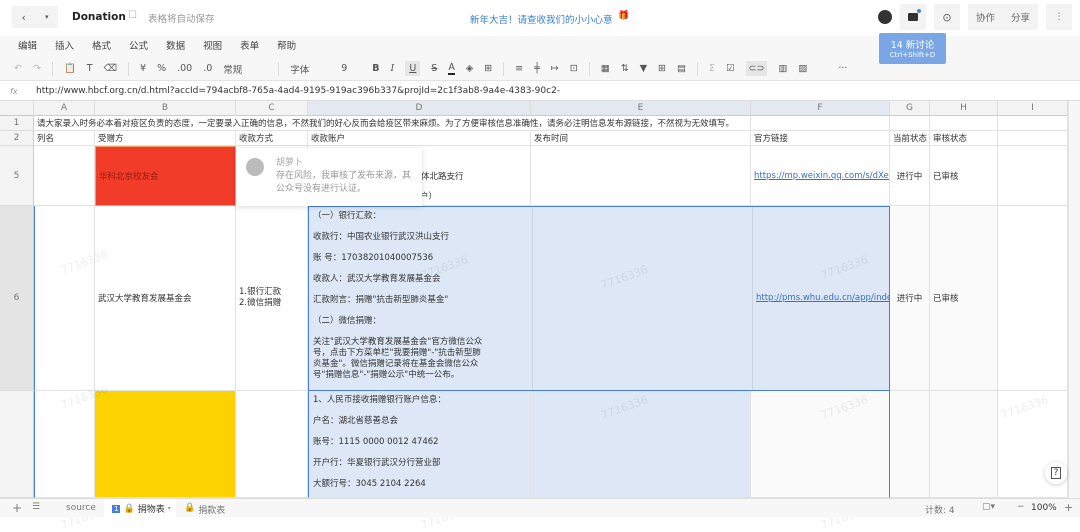 This screenshot has height=532, width=1080. Describe the element at coordinates (910, 138) in the screenshot. I see `header-cell: 当前状态` at that location.